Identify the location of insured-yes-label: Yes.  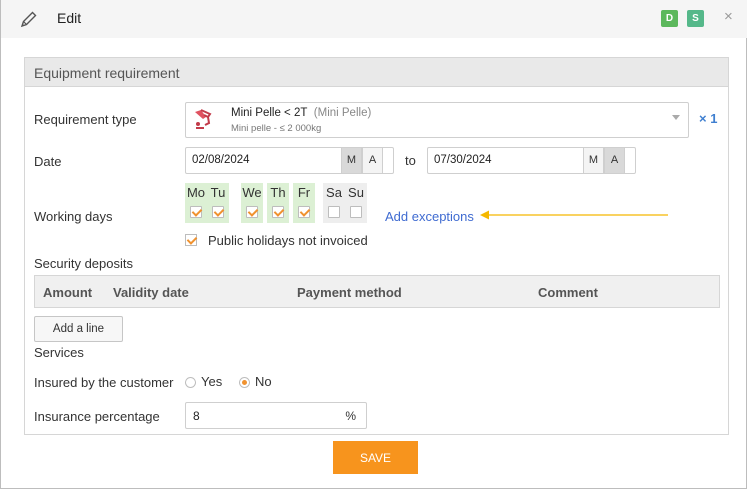
(212, 381).